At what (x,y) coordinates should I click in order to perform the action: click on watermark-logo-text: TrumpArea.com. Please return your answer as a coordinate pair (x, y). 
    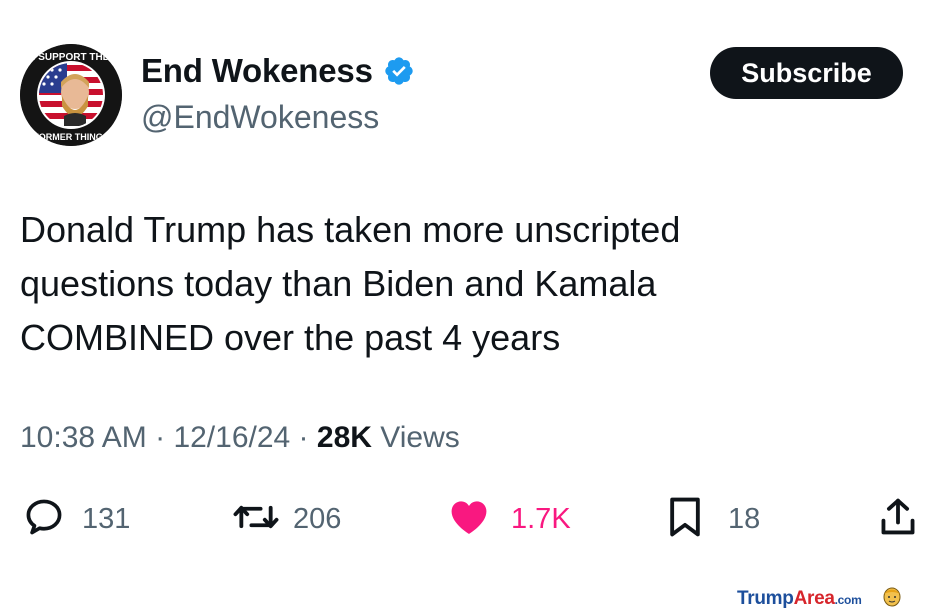
    Looking at the image, I should click on (799, 598).